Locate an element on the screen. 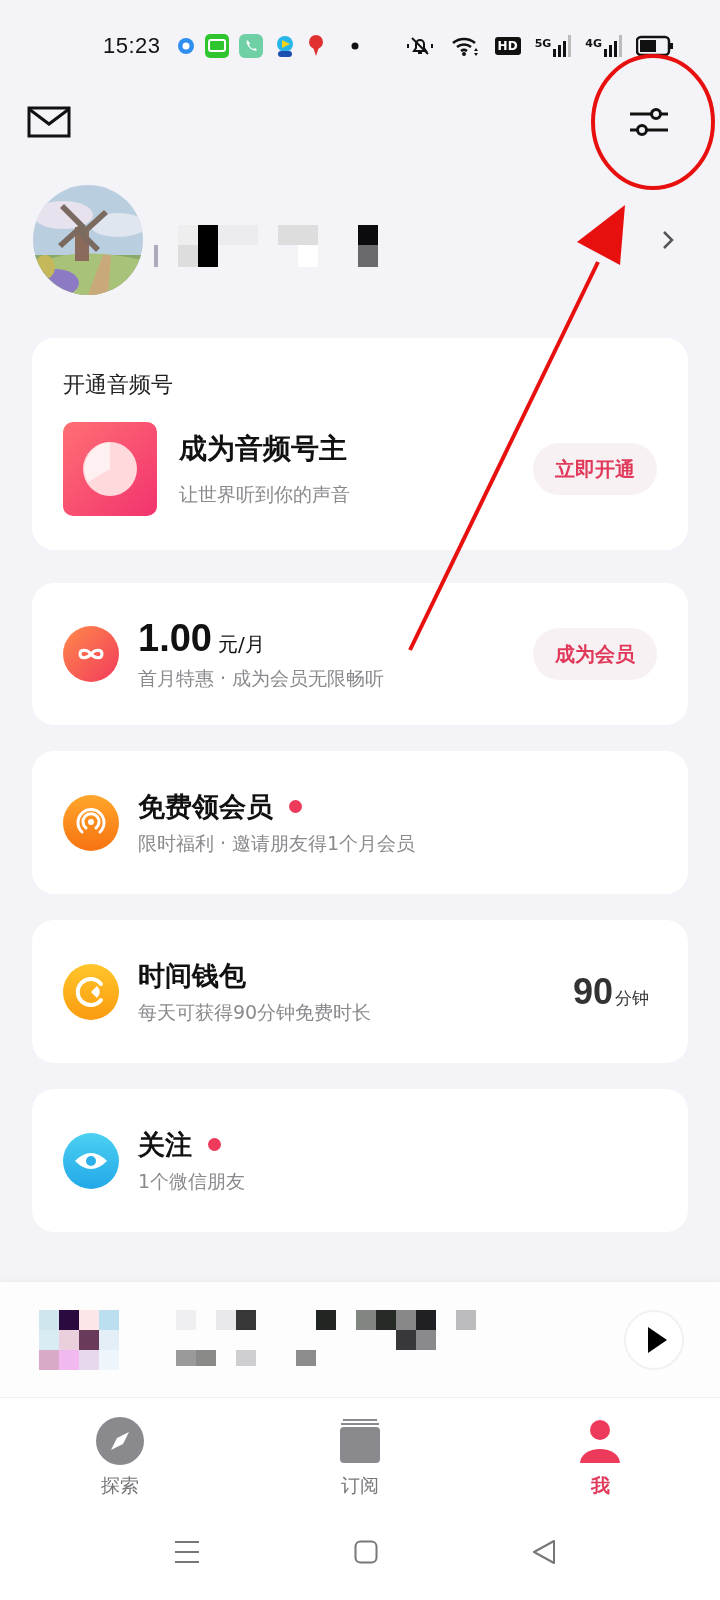 This screenshot has height=1600, width=720. nav-tab: 订阅 is located at coordinates (360, 1458).